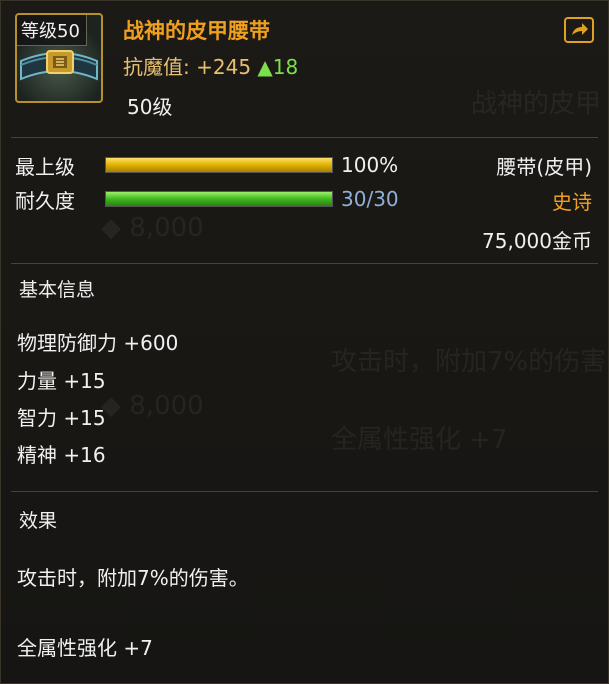 The width and height of the screenshot is (609, 684). I want to click on effect-description: 攻击时，附加7%的伤害。, so click(133, 578).